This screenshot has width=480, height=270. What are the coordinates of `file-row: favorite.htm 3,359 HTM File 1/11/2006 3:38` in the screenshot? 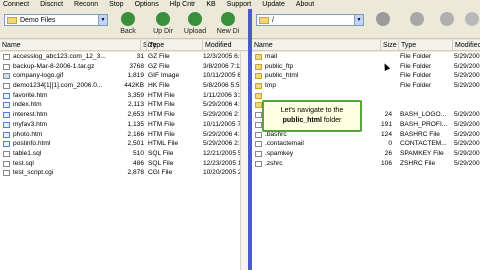 It's located at (124, 96).